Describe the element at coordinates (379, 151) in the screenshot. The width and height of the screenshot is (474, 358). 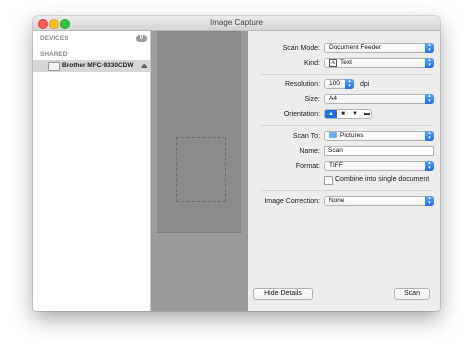
I see `name-field: Scan` at that location.